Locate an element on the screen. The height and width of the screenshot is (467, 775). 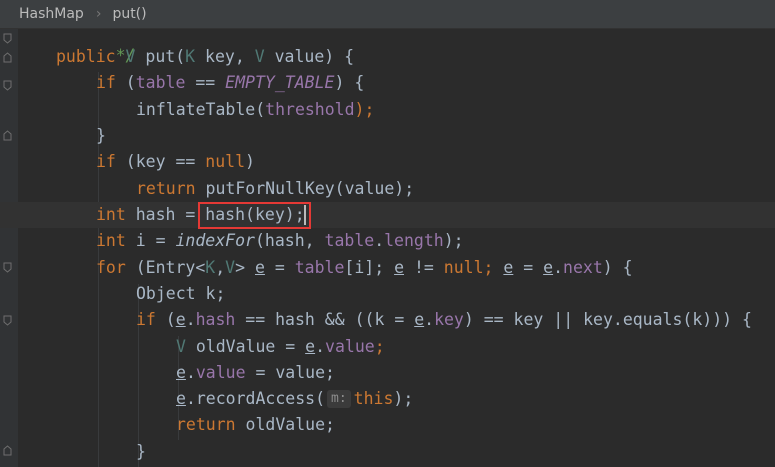
code-line: inflateTable(threshold); is located at coordinates (255, 110).